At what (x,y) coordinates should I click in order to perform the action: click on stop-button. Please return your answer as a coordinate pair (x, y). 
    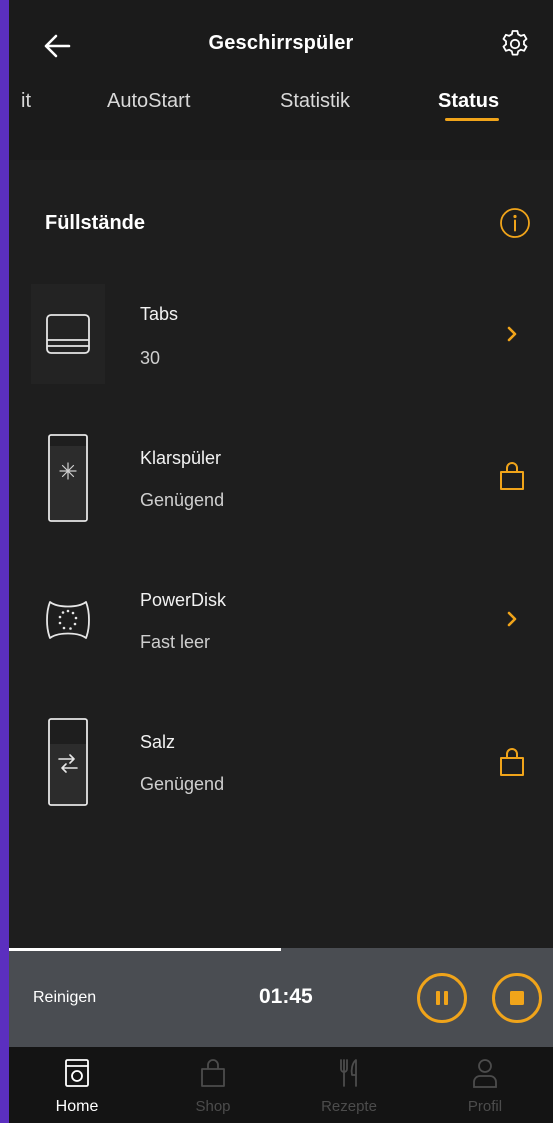
    Looking at the image, I should click on (517, 998).